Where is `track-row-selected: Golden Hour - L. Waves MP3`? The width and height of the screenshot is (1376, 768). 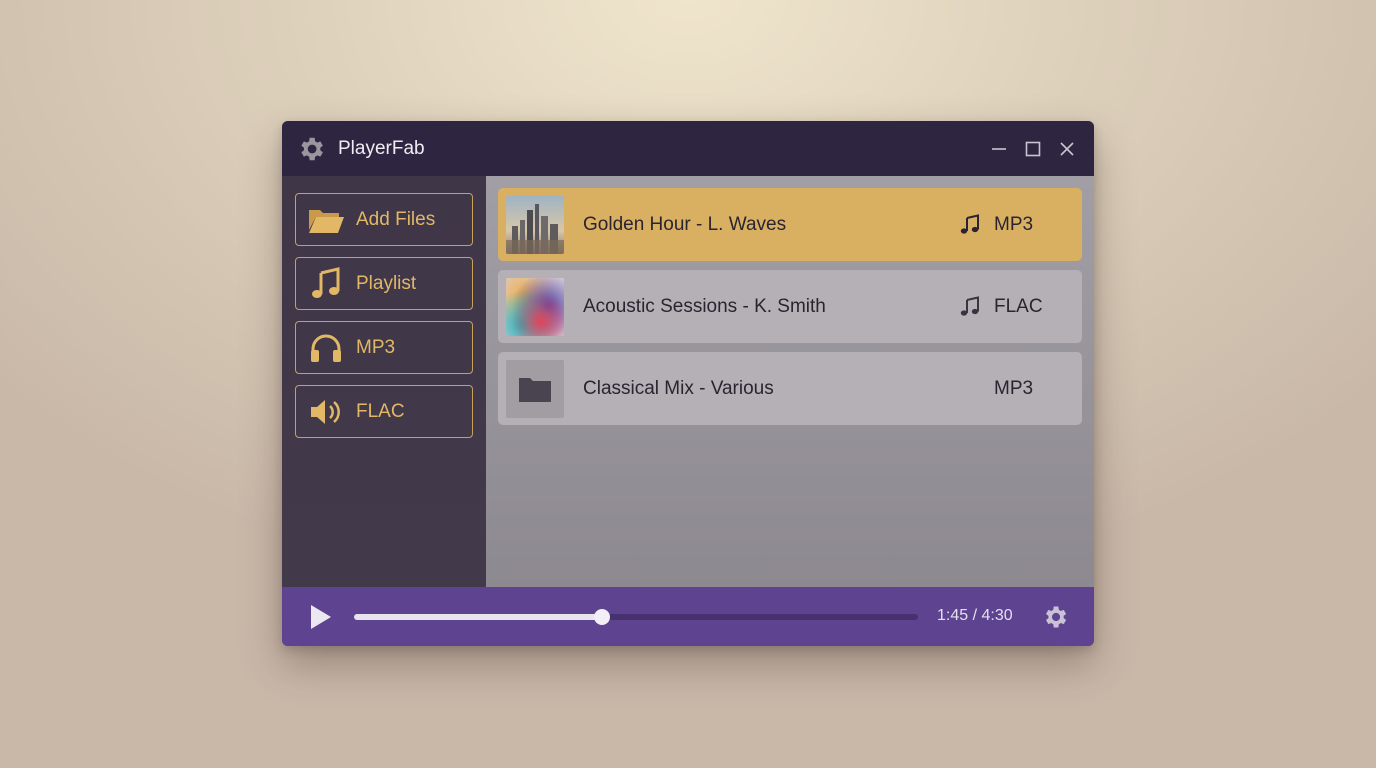 track-row-selected: Golden Hour - L. Waves MP3 is located at coordinates (790, 224).